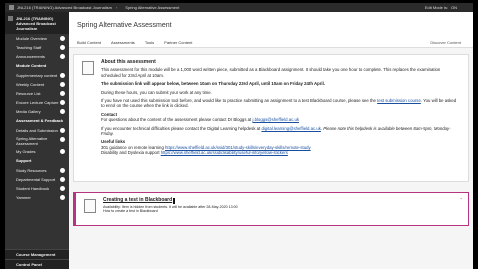  Describe the element at coordinates (37, 264) in the screenshot. I see `control-panel-link: Control Panel` at that location.